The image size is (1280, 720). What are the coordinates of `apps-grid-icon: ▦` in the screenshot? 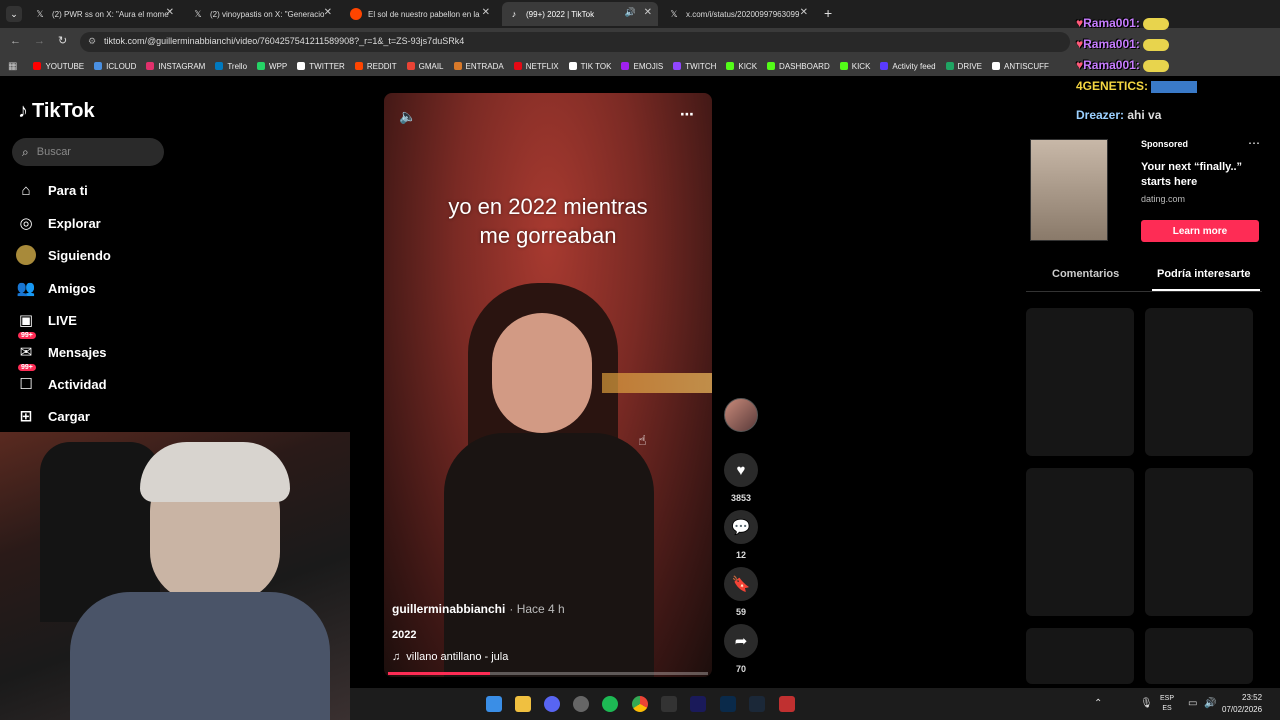 It's located at (12, 66).